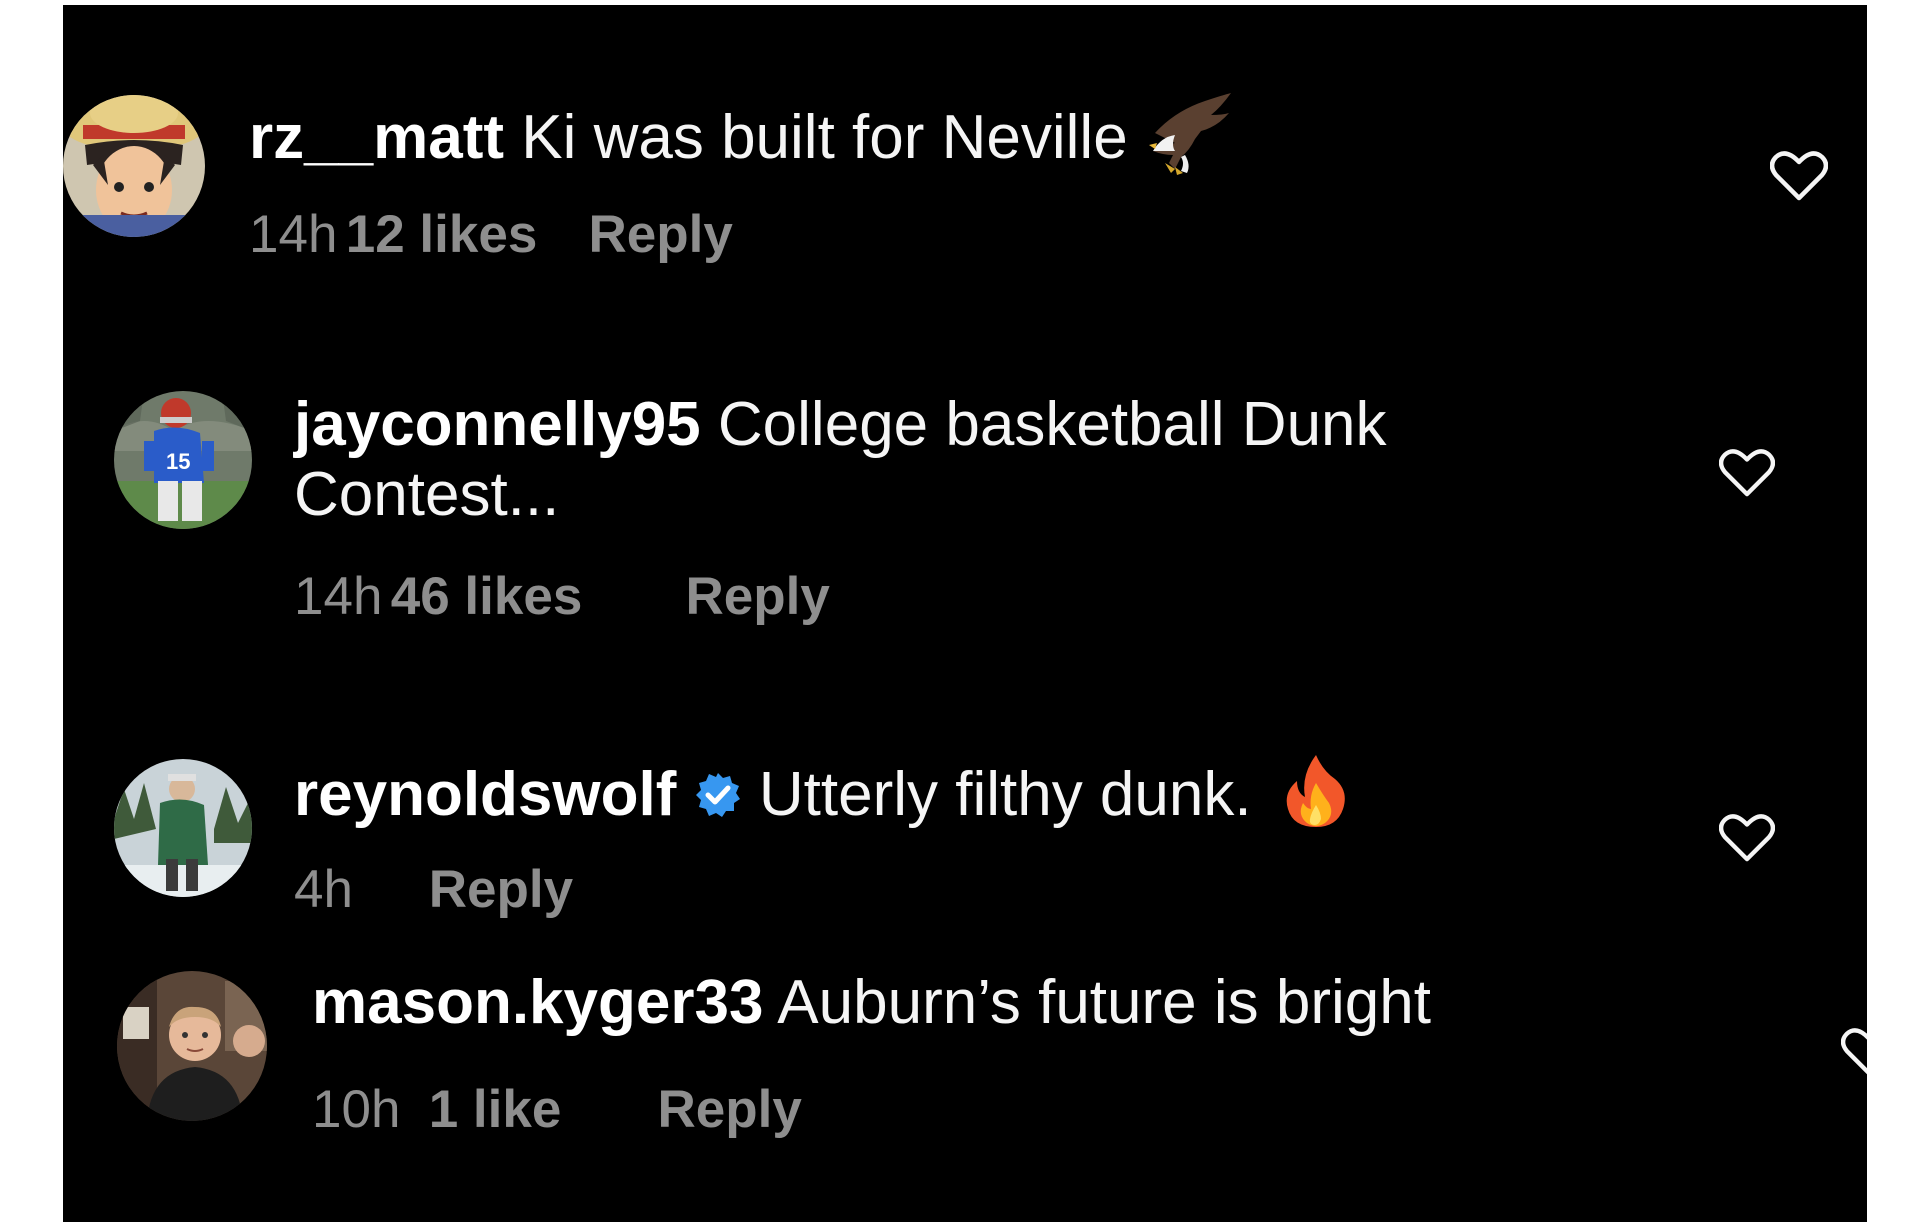  I want to click on comment-time: 4h, so click(323, 889).